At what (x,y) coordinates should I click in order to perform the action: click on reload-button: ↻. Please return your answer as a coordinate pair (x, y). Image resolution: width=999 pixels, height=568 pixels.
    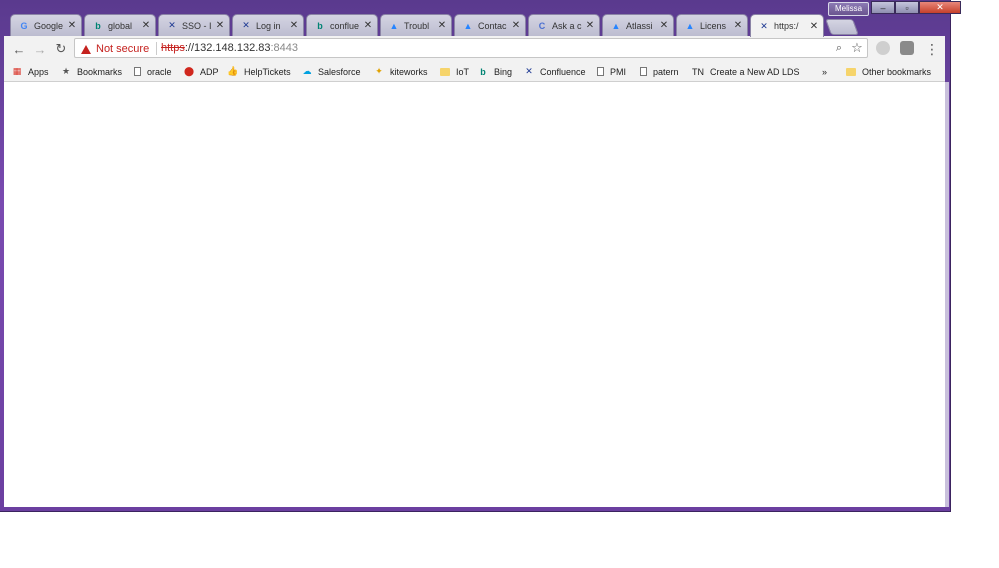
    Looking at the image, I should click on (61, 49).